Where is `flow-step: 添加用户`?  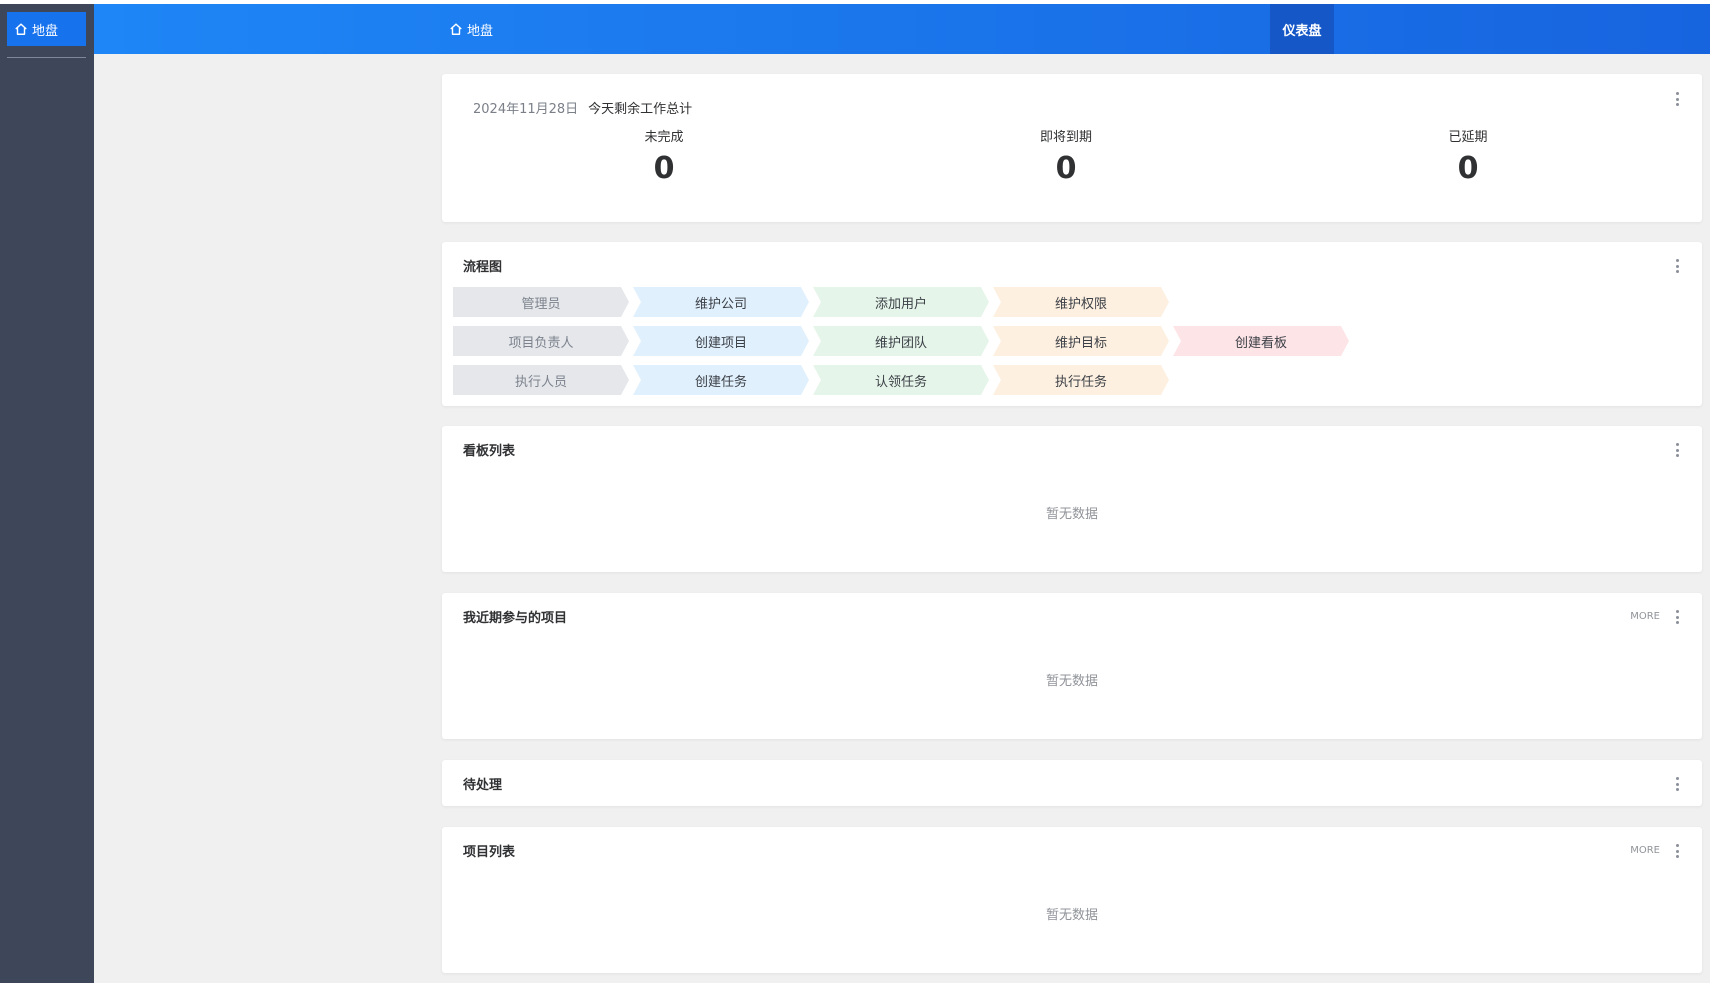
flow-step: 添加用户 is located at coordinates (901, 302).